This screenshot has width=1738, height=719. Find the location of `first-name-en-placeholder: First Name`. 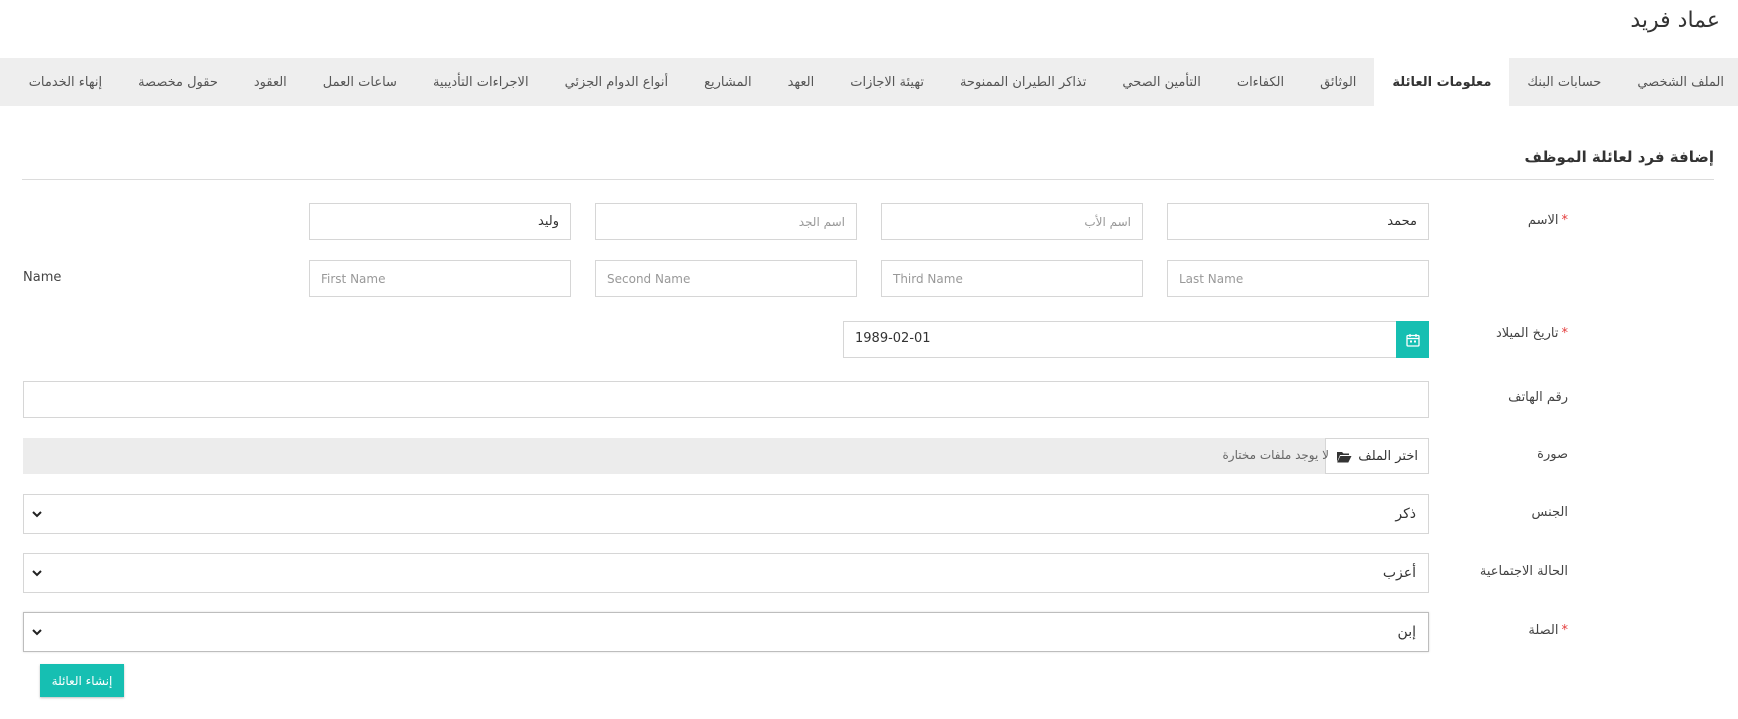

first-name-en-placeholder: First Name is located at coordinates (353, 278).